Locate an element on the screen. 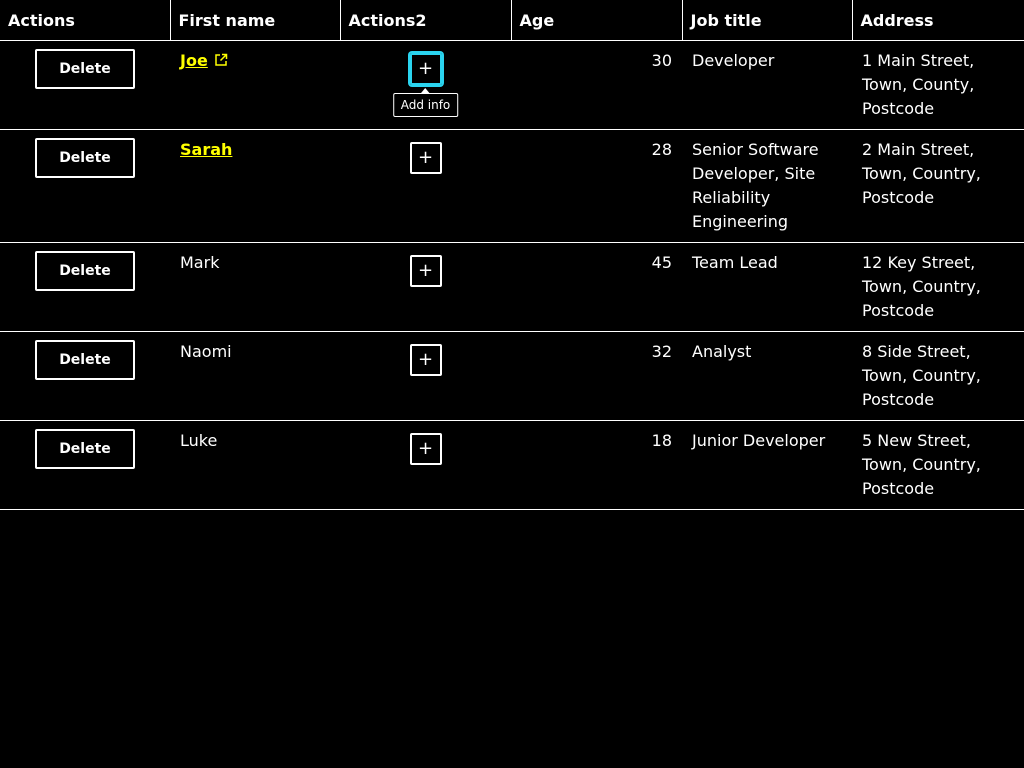 The width and height of the screenshot is (1024, 768). column-header-actions2: Actions2 is located at coordinates (426, 20).